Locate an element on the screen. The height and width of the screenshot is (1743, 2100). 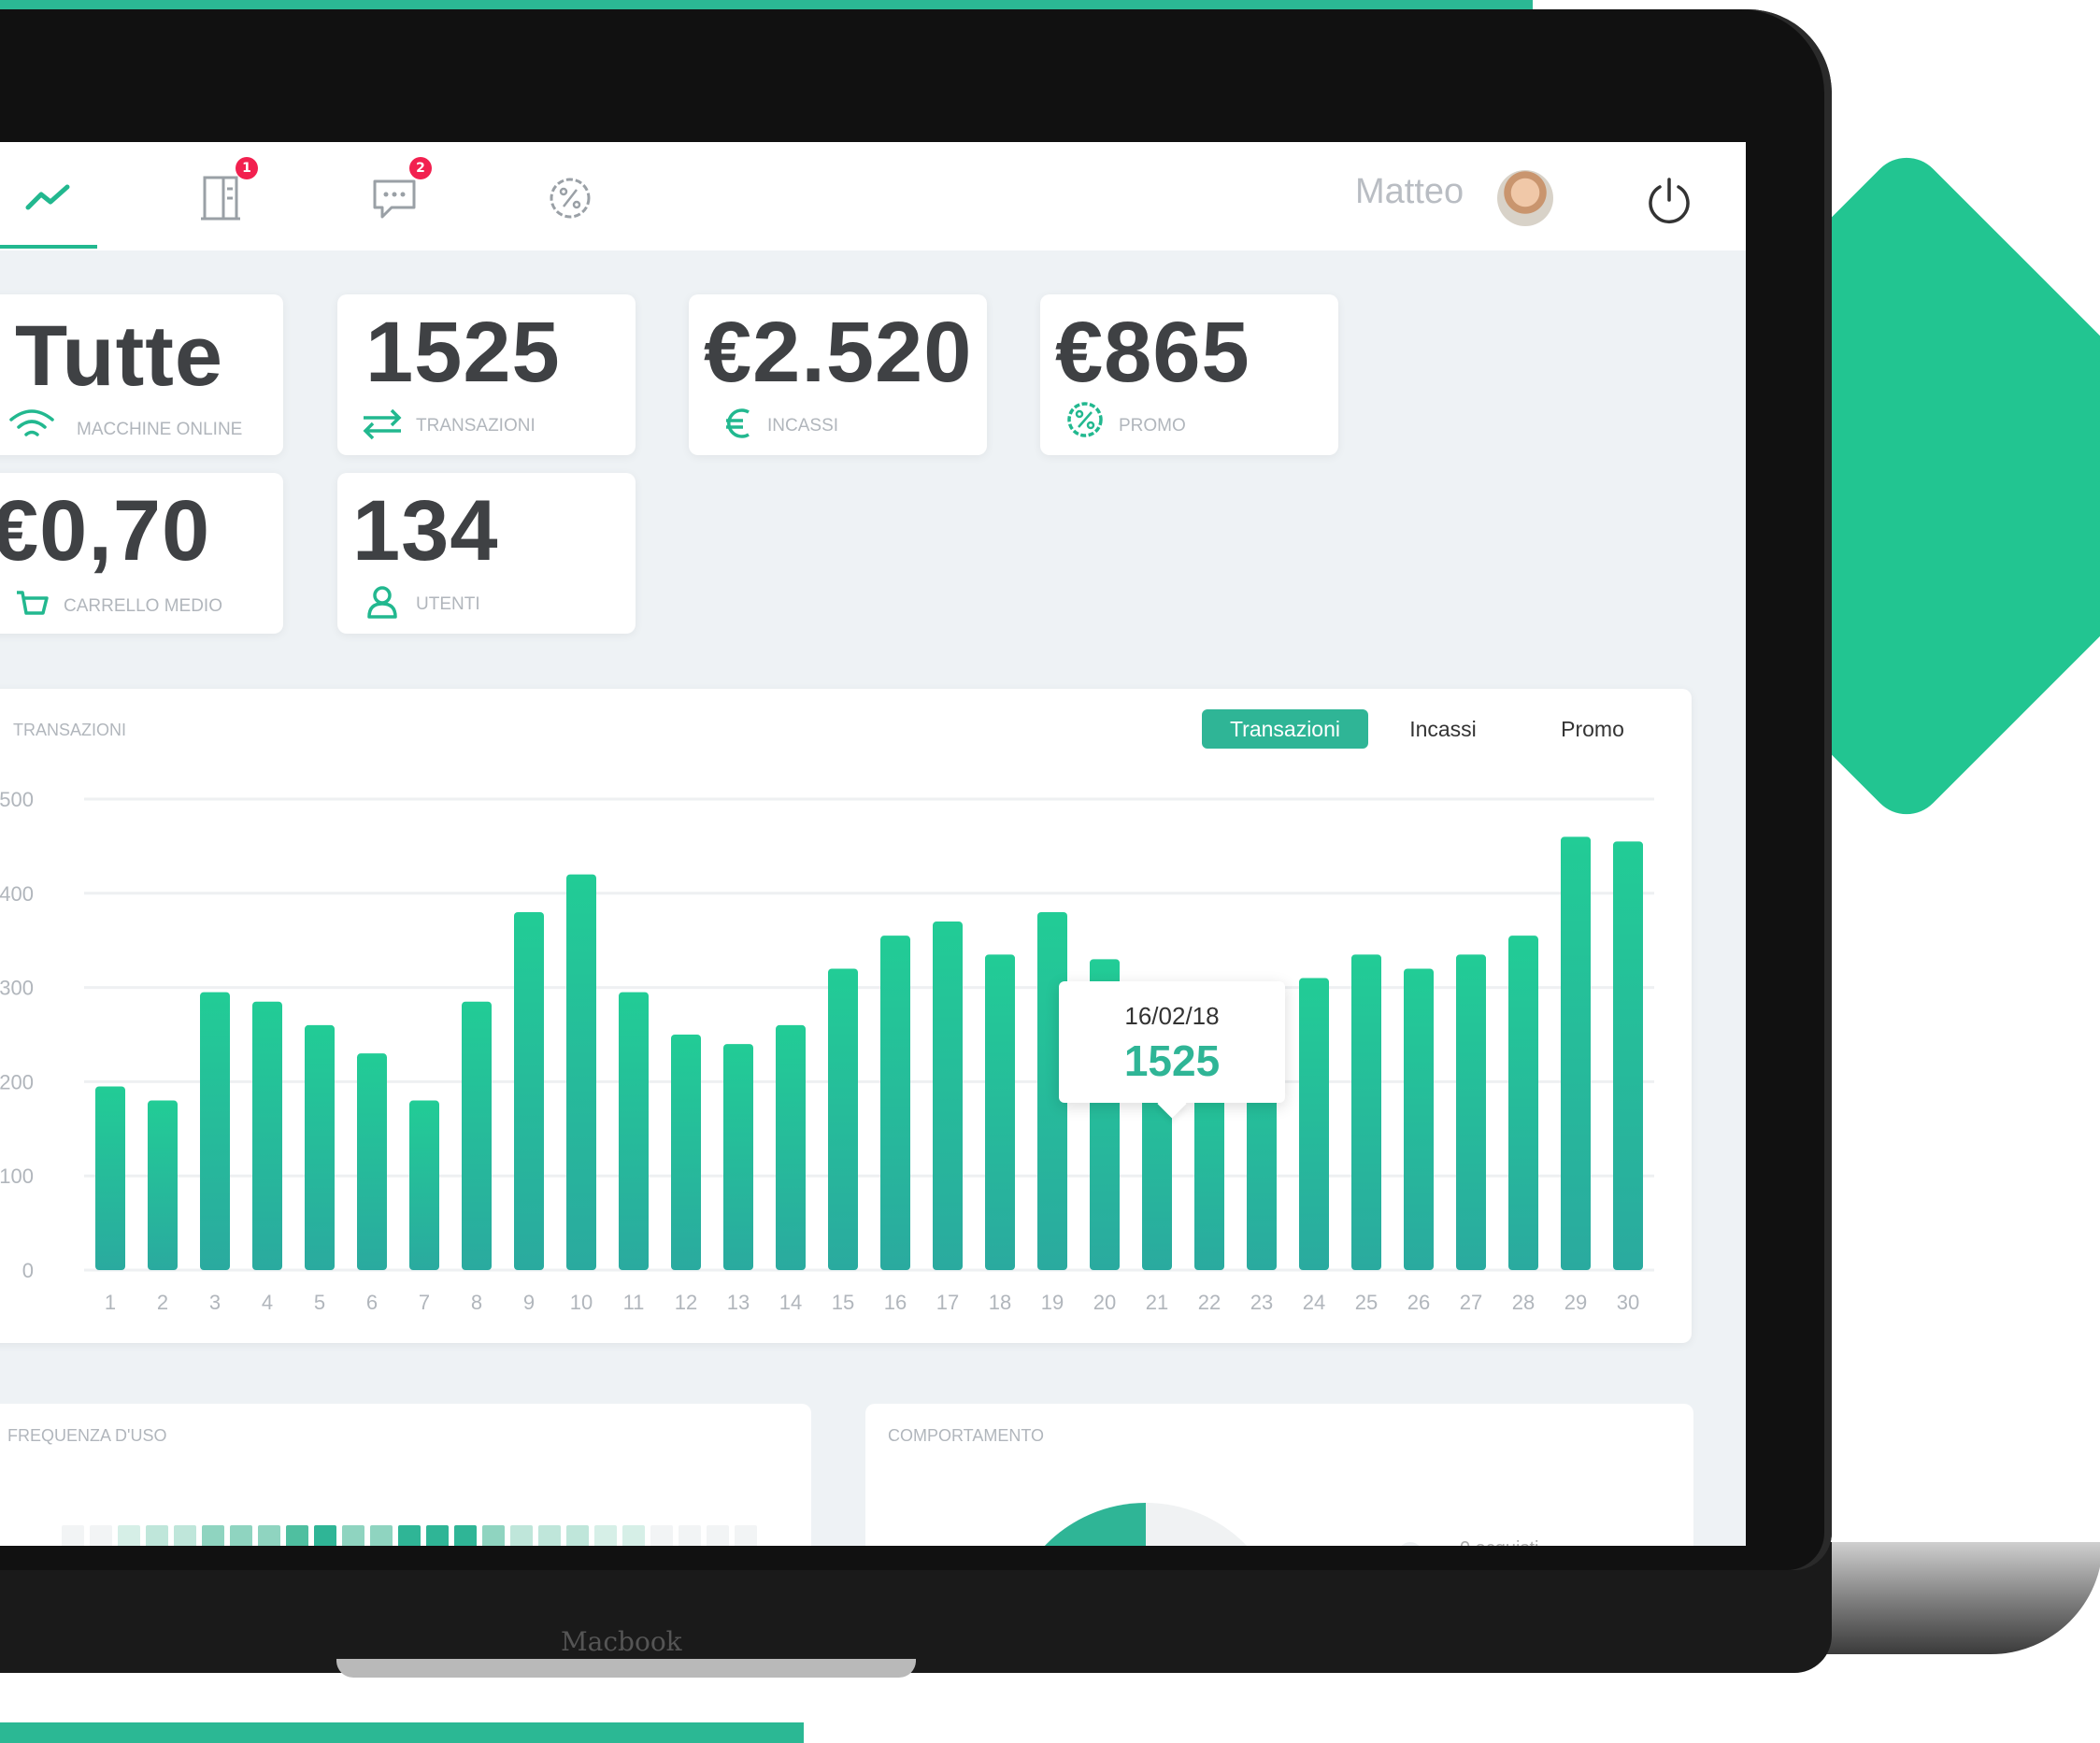
nav-analytics is located at coordinates (50, 198).